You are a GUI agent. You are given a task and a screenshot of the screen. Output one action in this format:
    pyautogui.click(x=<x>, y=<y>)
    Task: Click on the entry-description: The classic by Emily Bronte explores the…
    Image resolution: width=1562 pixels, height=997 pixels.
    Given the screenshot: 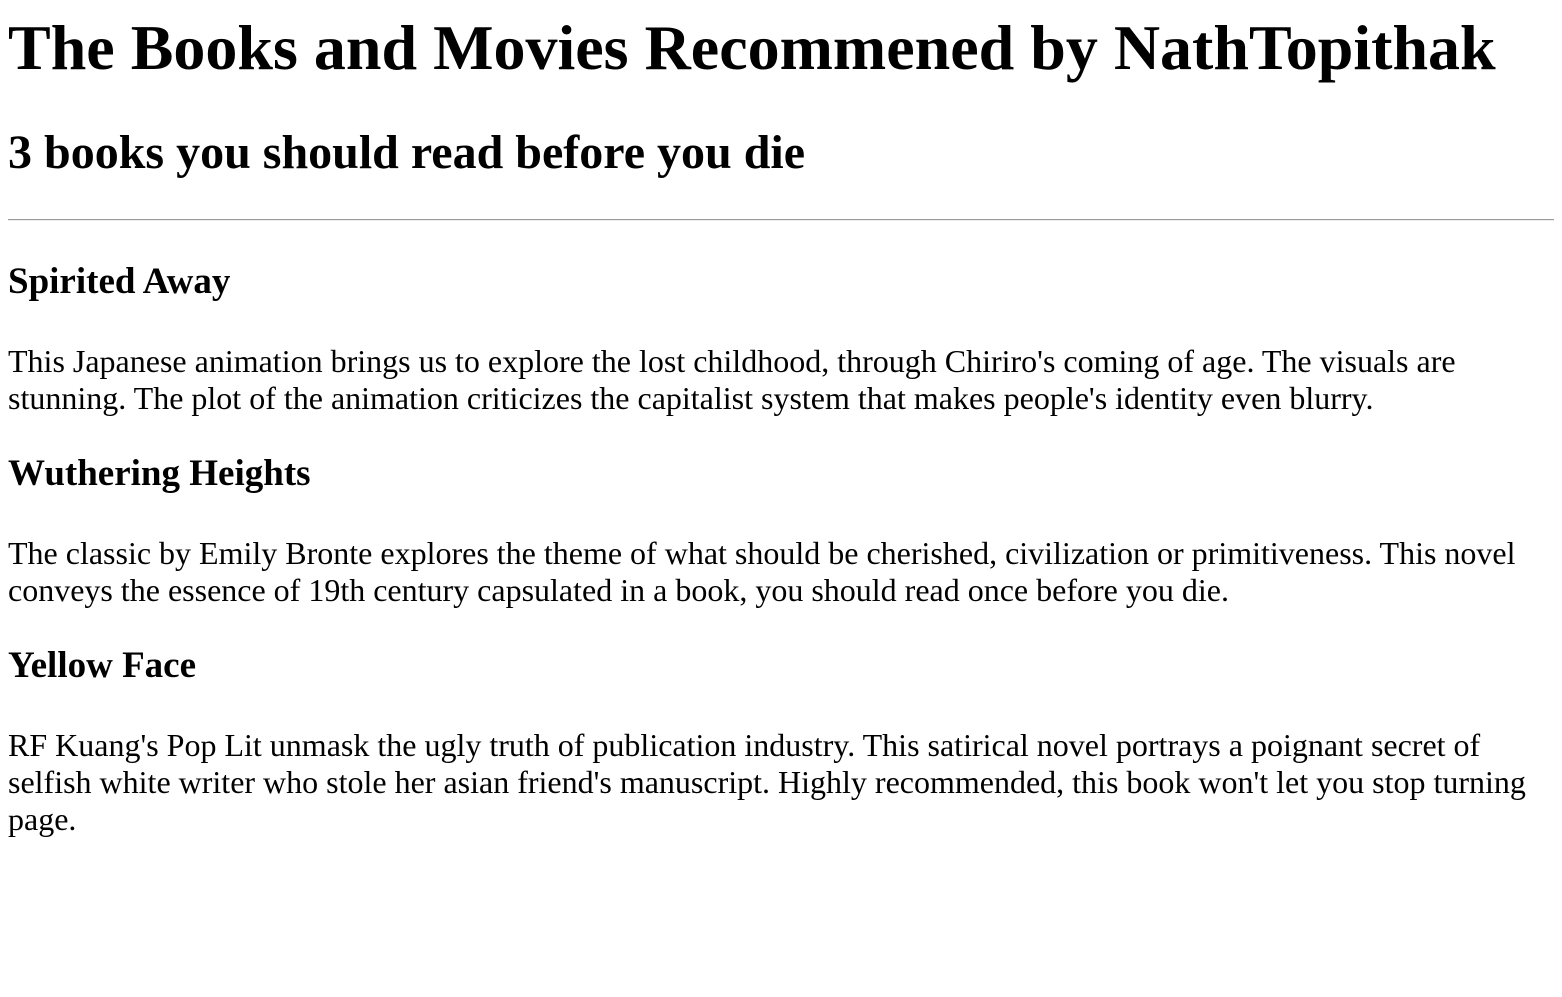 What is the action you would take?
    pyautogui.click(x=762, y=571)
    